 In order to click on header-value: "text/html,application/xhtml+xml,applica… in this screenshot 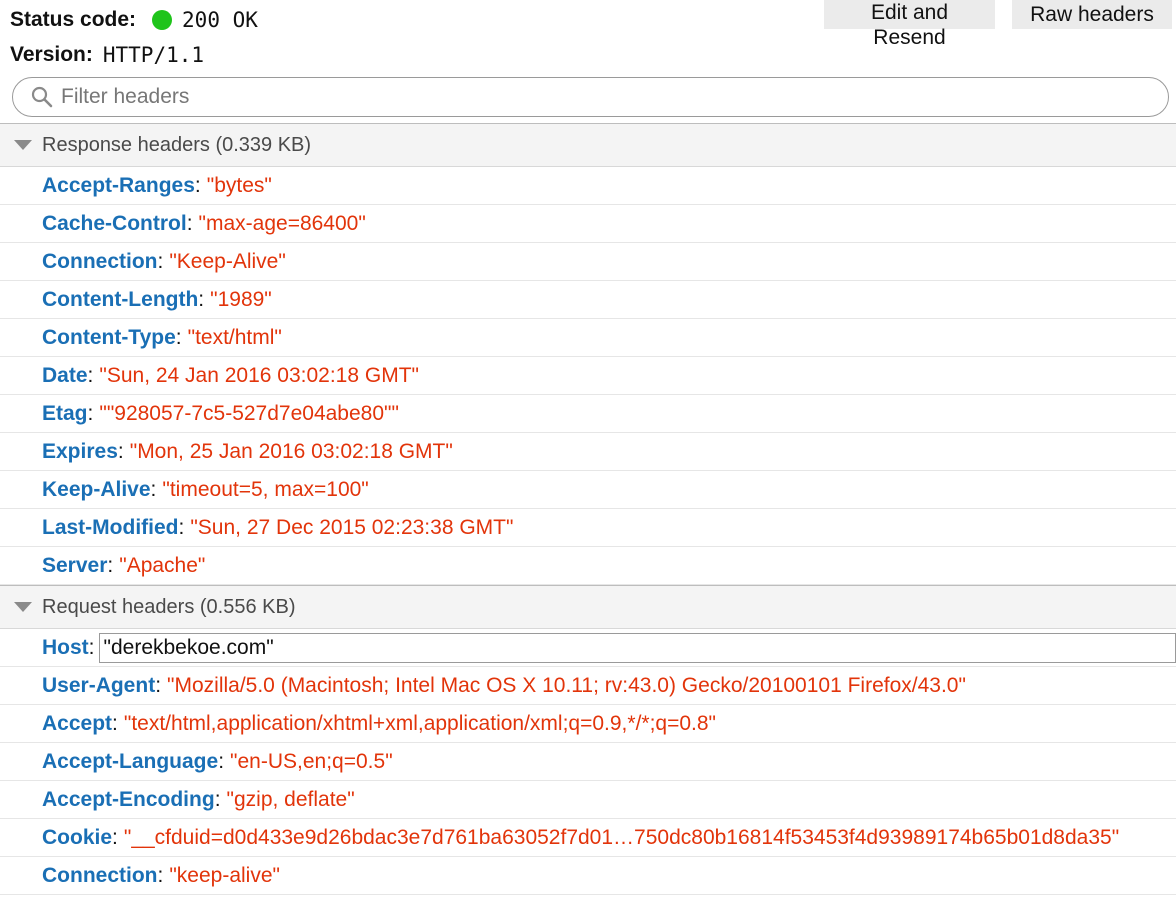, I will do `click(419, 723)`.